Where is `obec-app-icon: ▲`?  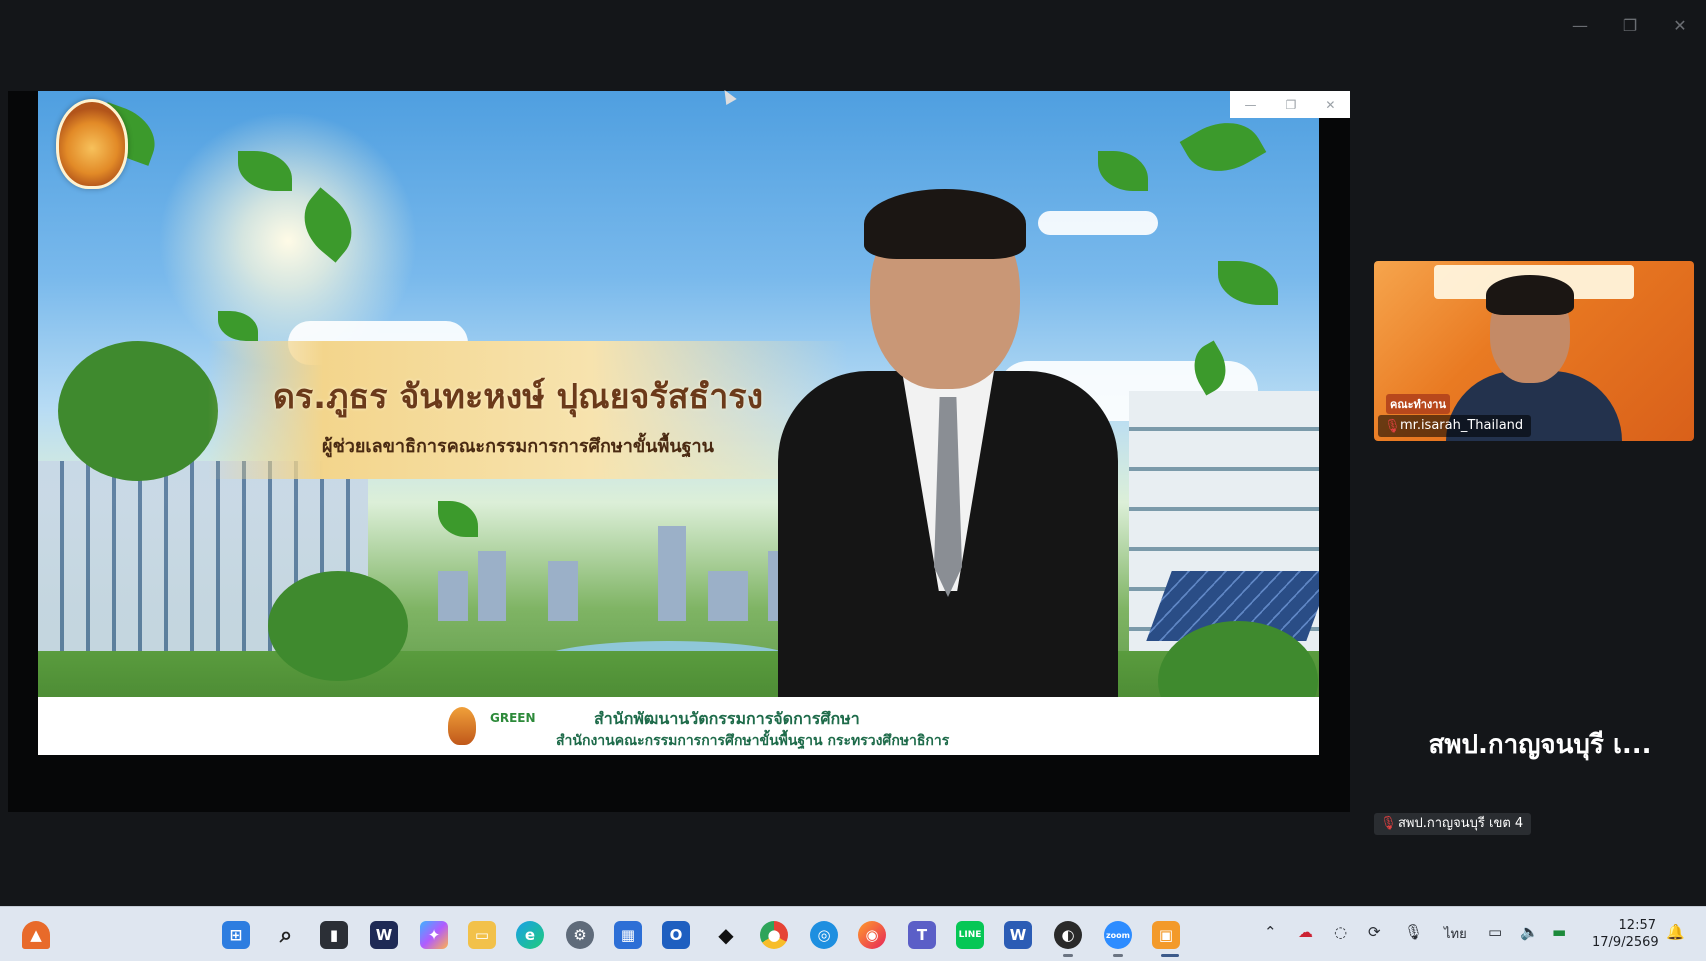
obec-app-icon: ▲ is located at coordinates (36, 935).